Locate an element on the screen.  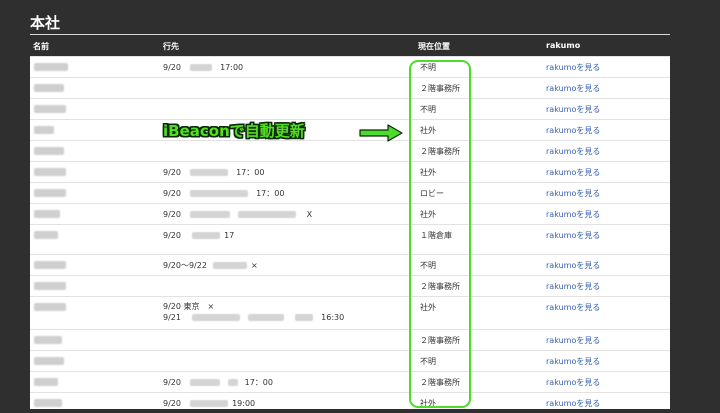
column-header-name: 名前 is located at coordinates (41, 46).